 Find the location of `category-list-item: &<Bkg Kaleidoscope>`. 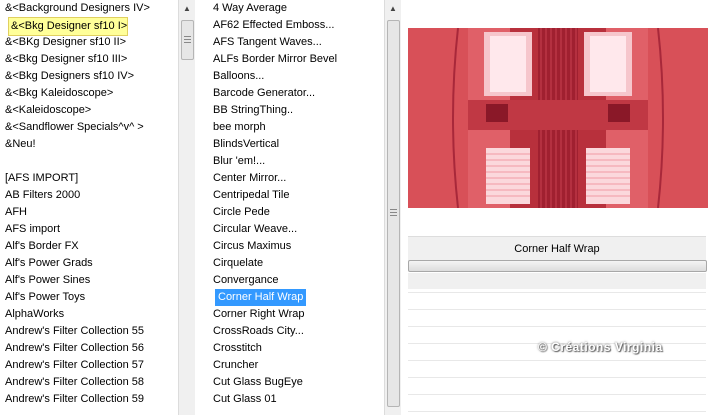

category-list-item: &<Bkg Kaleidoscope> is located at coordinates (75, 93).